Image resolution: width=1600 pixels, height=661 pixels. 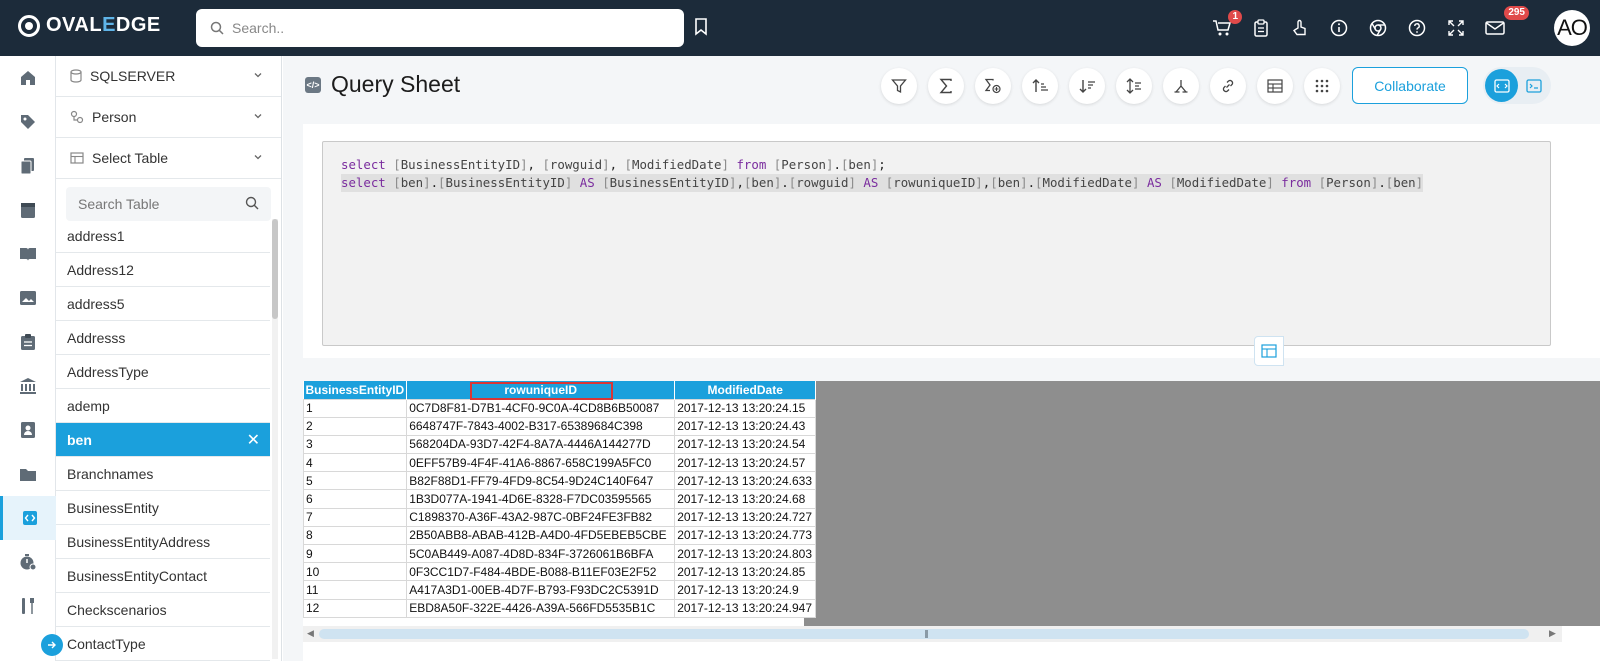 What do you see at coordinates (310, 633) in the screenshot?
I see `scroll-left-icon: ◀` at bounding box center [310, 633].